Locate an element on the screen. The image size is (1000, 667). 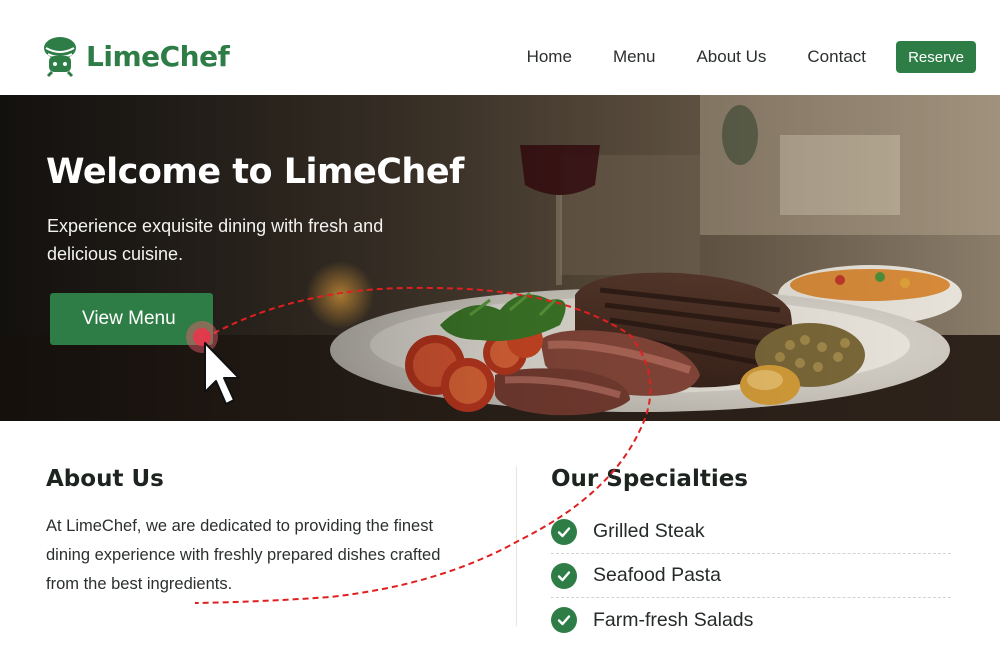
view-menu-button: View Menu is located at coordinates (131, 319).